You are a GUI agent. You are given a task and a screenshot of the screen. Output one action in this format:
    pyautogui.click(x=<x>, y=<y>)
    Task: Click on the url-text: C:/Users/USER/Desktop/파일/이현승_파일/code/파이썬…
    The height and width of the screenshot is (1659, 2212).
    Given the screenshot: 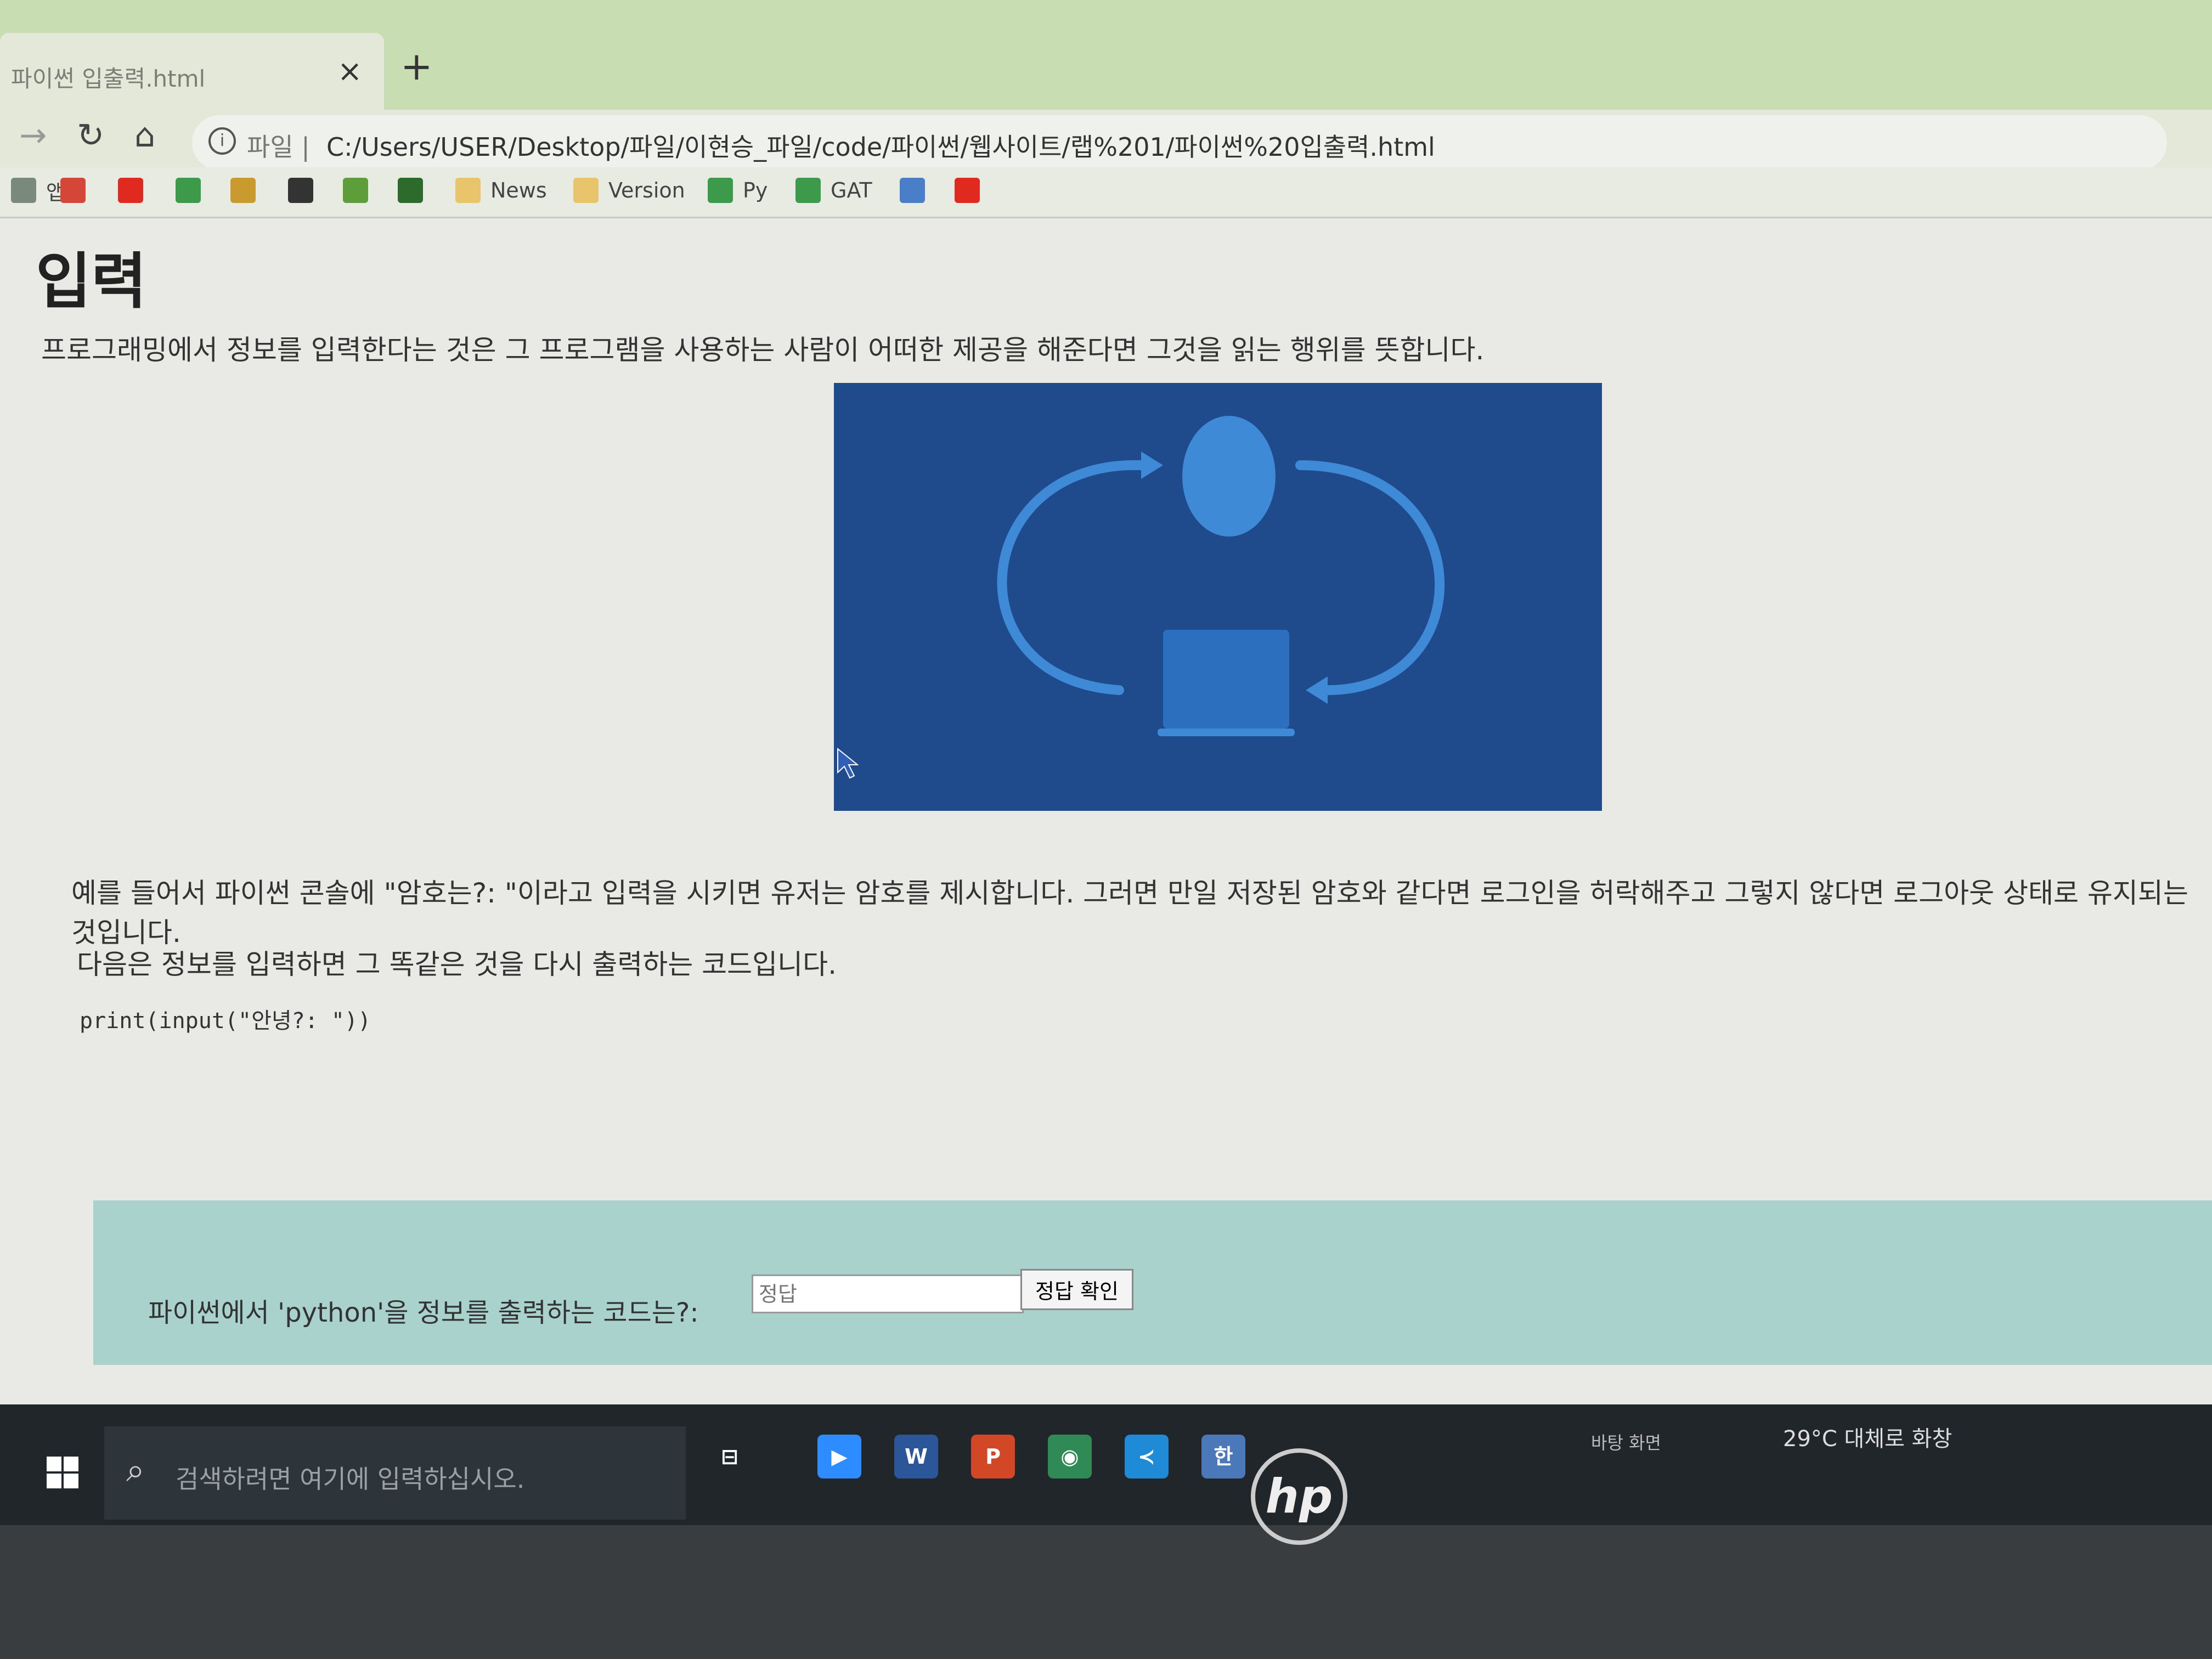 What is the action you would take?
    pyautogui.click(x=880, y=145)
    